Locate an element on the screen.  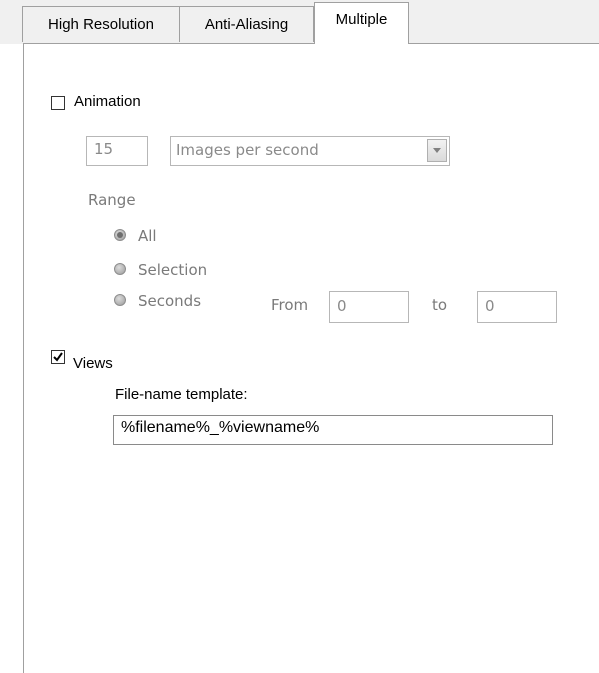
tab-high-resolution: High Resolution is located at coordinates (101, 24).